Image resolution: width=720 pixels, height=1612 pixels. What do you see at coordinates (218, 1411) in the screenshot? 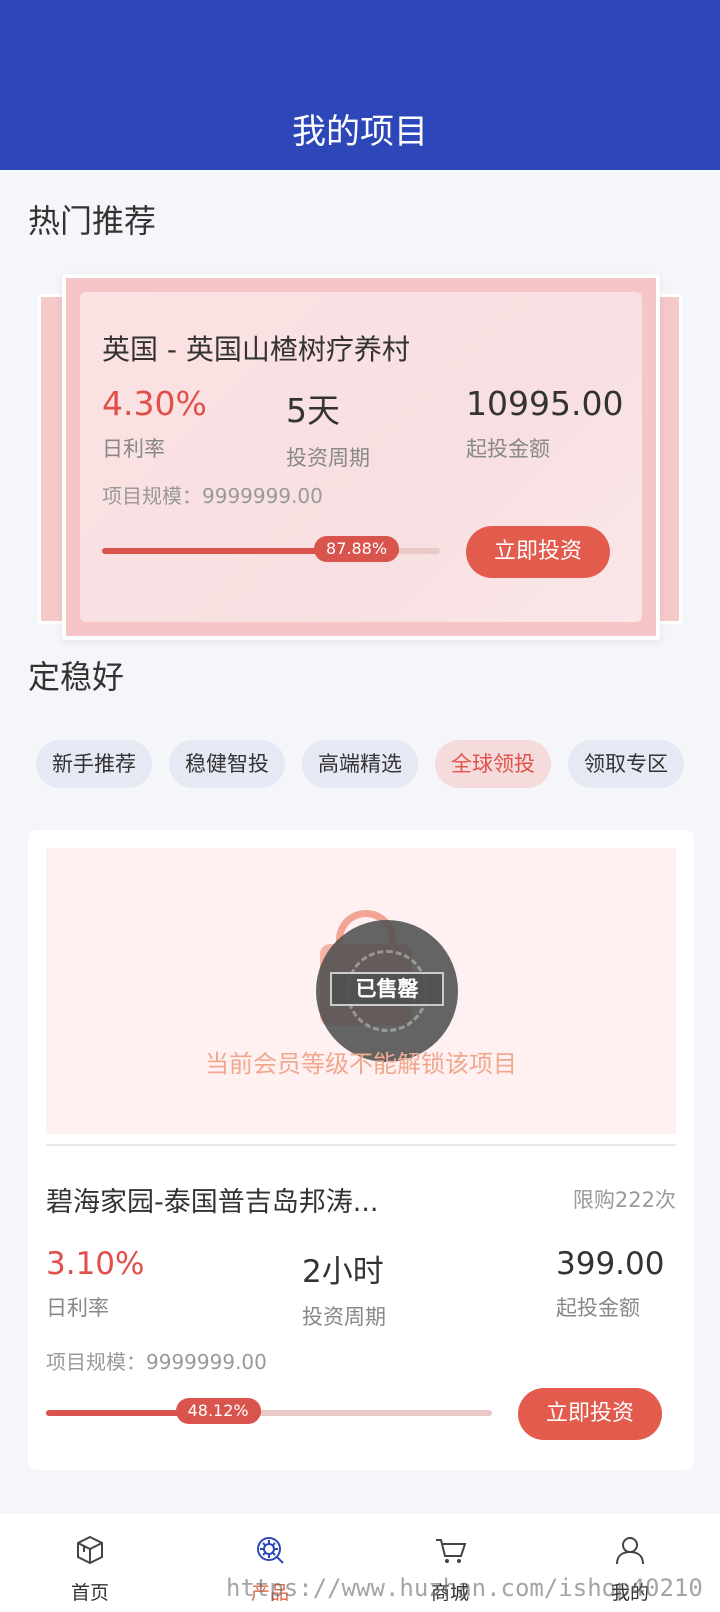
I see `product-progress-badge: 48.12%` at bounding box center [218, 1411].